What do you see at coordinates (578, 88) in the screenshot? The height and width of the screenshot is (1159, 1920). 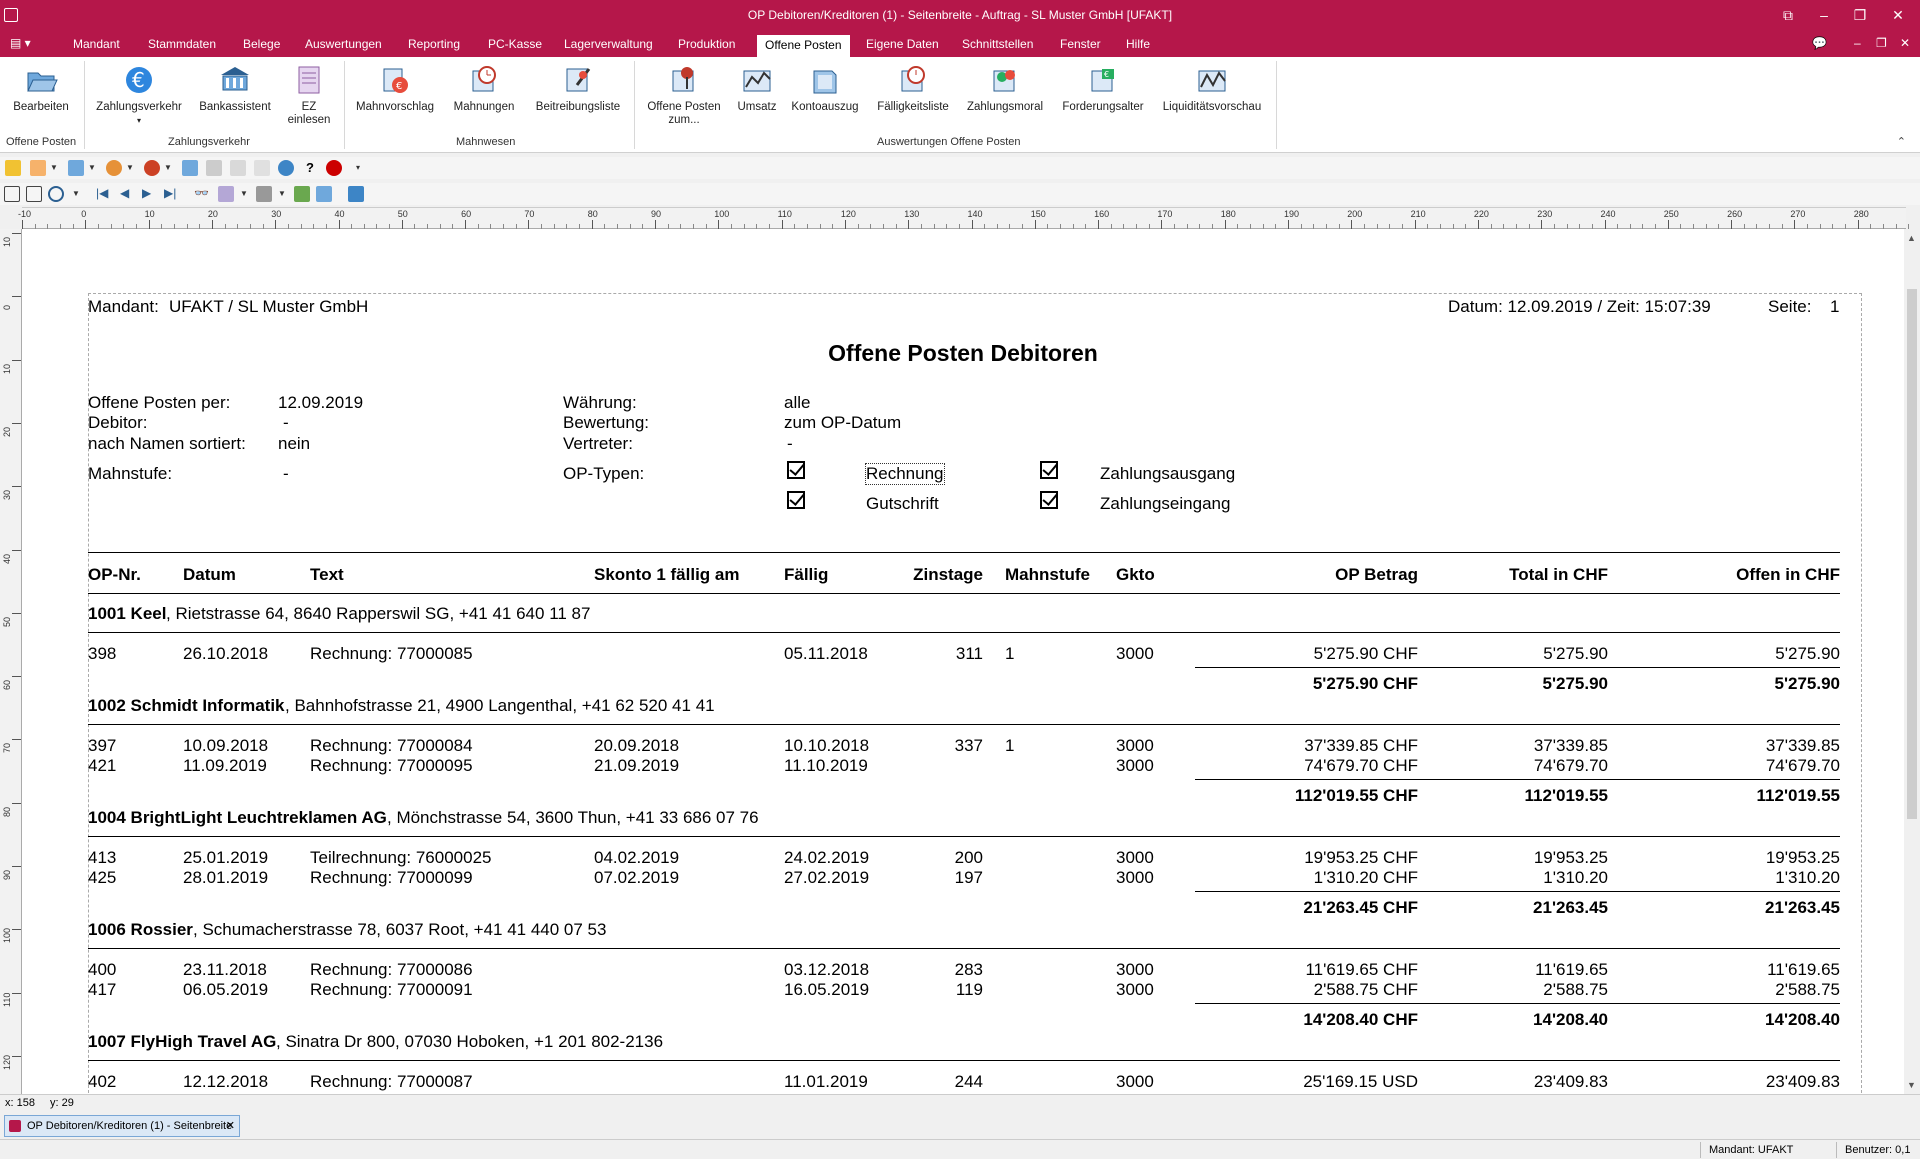 I see `beitreibungsliste-button: Beitreibungsliste` at bounding box center [578, 88].